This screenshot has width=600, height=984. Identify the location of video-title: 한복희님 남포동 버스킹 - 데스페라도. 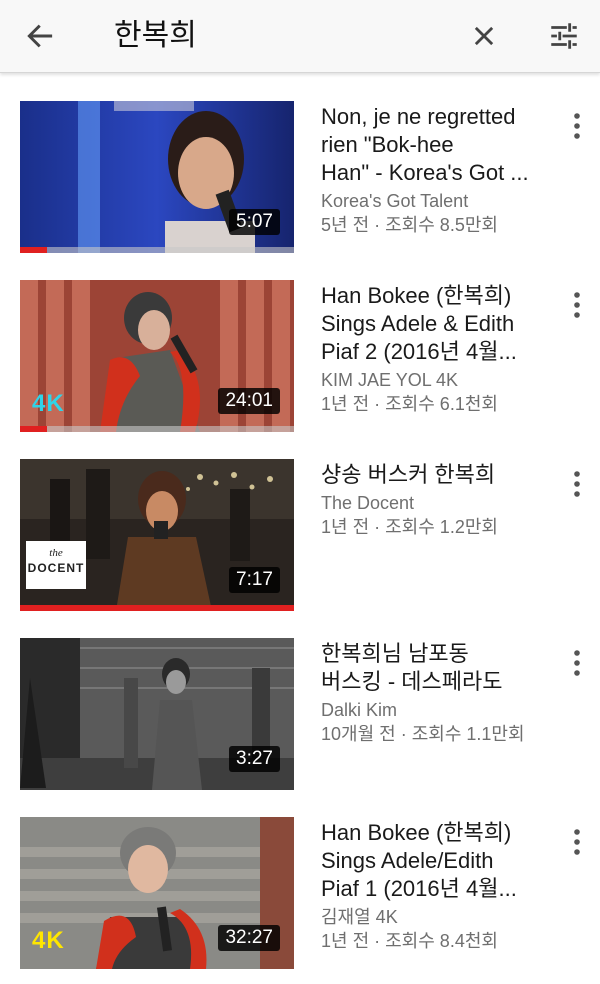
(435, 668).